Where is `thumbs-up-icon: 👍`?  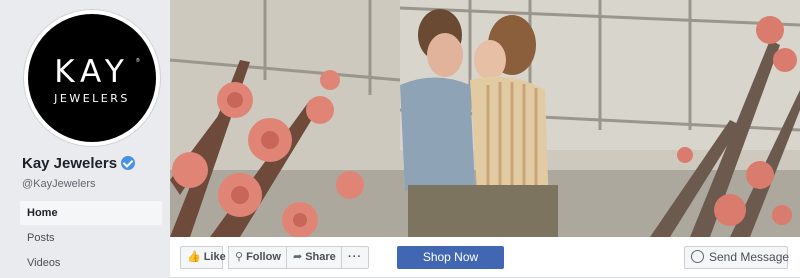
thumbs-up-icon: 👍 is located at coordinates (194, 257).